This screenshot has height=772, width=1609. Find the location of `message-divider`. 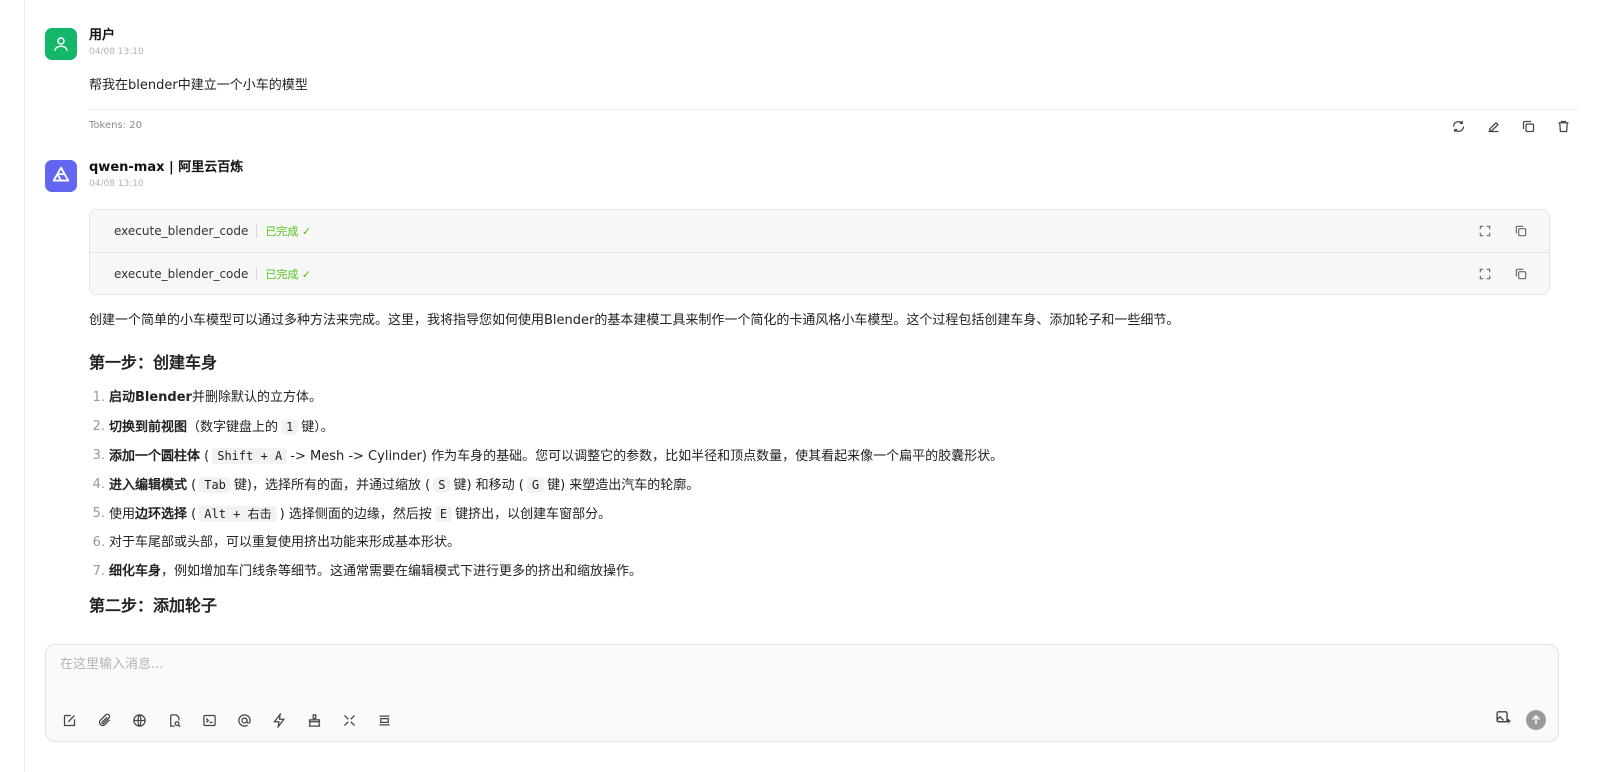

message-divider is located at coordinates (834, 109).